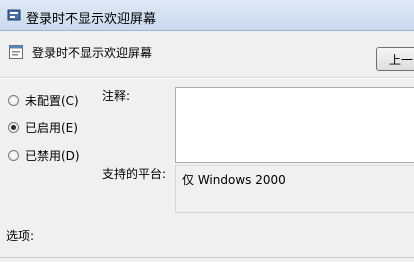 This screenshot has width=414, height=262. I want to click on radio-enabled-button, so click(13, 127).